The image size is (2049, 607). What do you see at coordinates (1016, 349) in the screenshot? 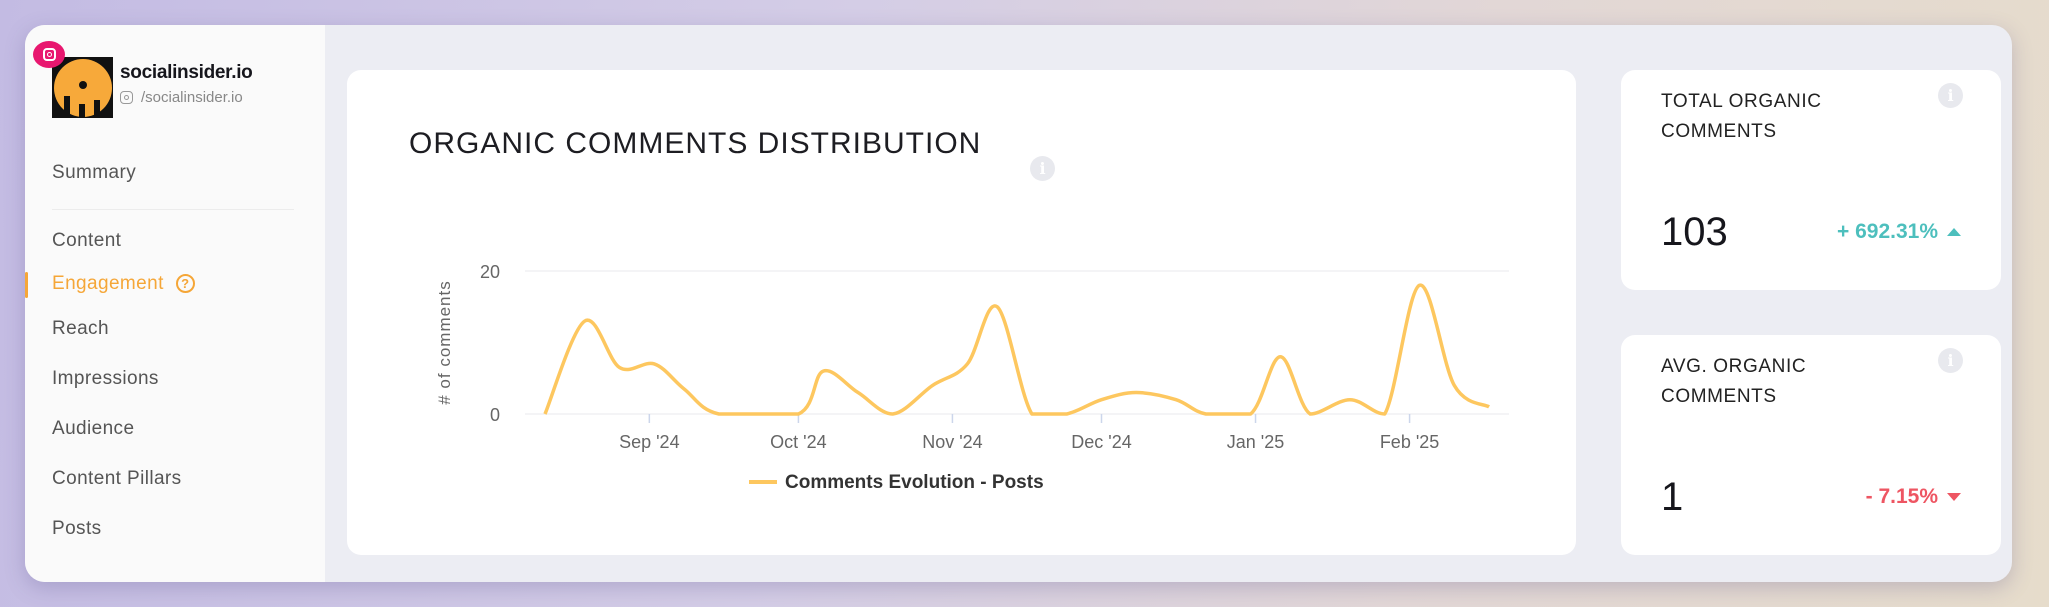
I see `series-line` at bounding box center [1016, 349].